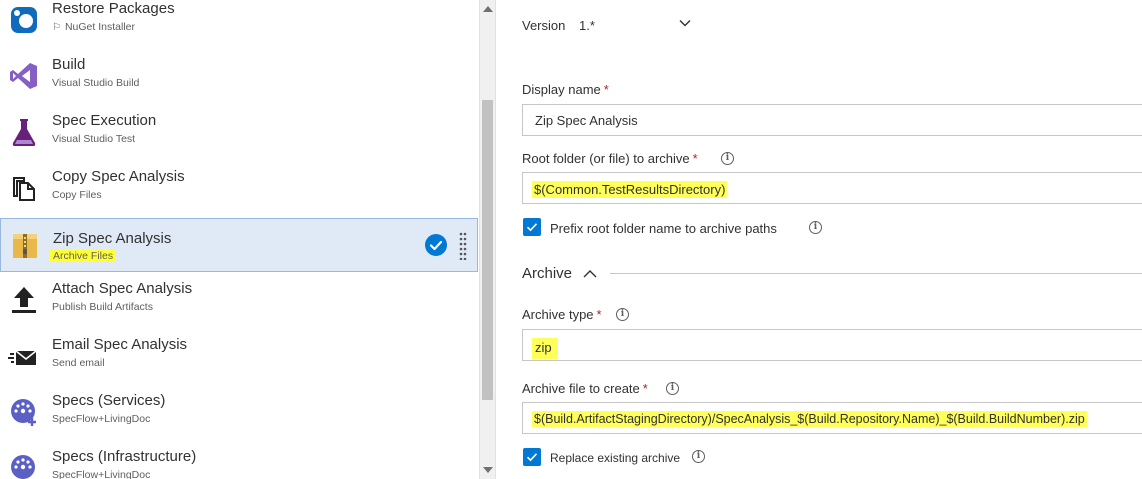 This screenshot has width=1142, height=479. What do you see at coordinates (24, 300) in the screenshot?
I see `upload-icon` at bounding box center [24, 300].